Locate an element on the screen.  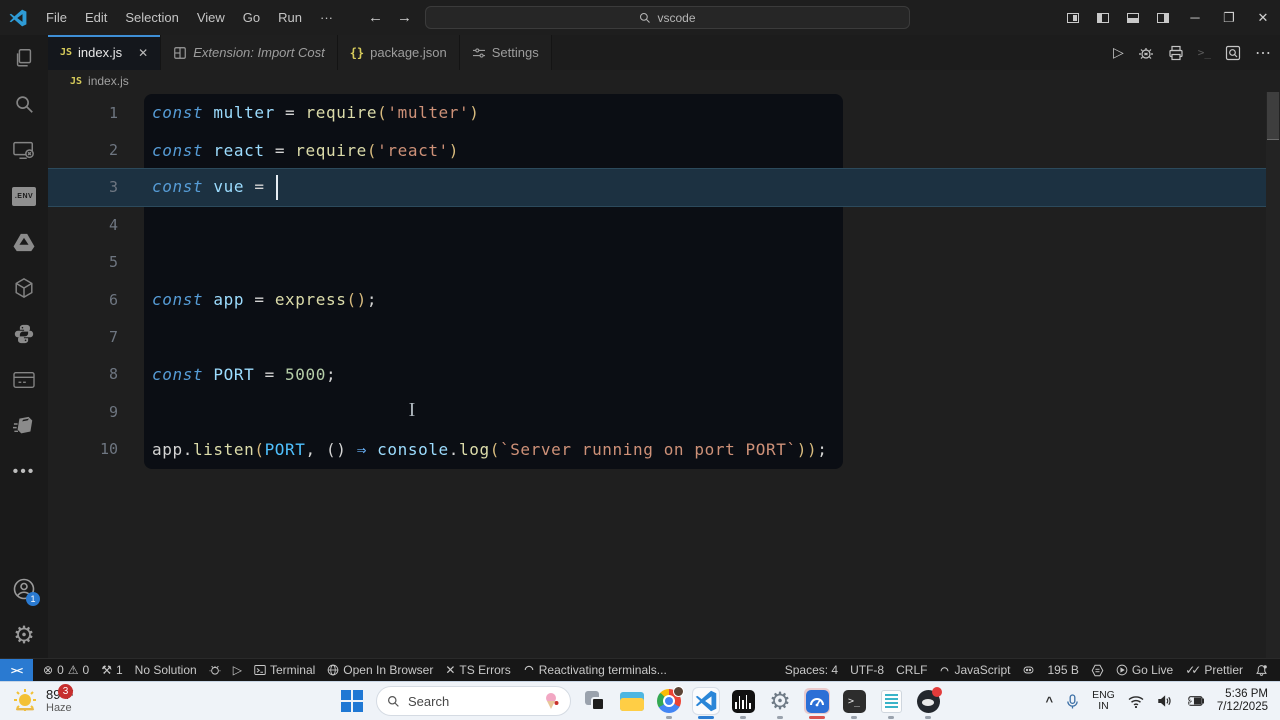
card-panel-icon is located at coordinates (24, 380).